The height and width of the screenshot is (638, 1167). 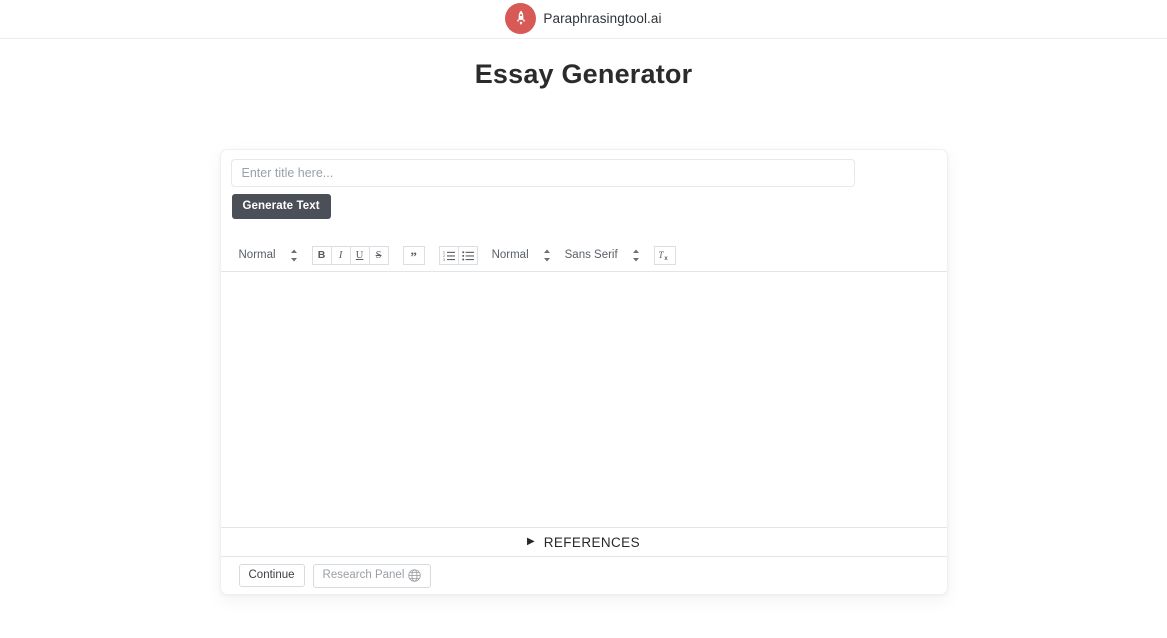 I want to click on references-label: REFERENCES, so click(x=591, y=542).